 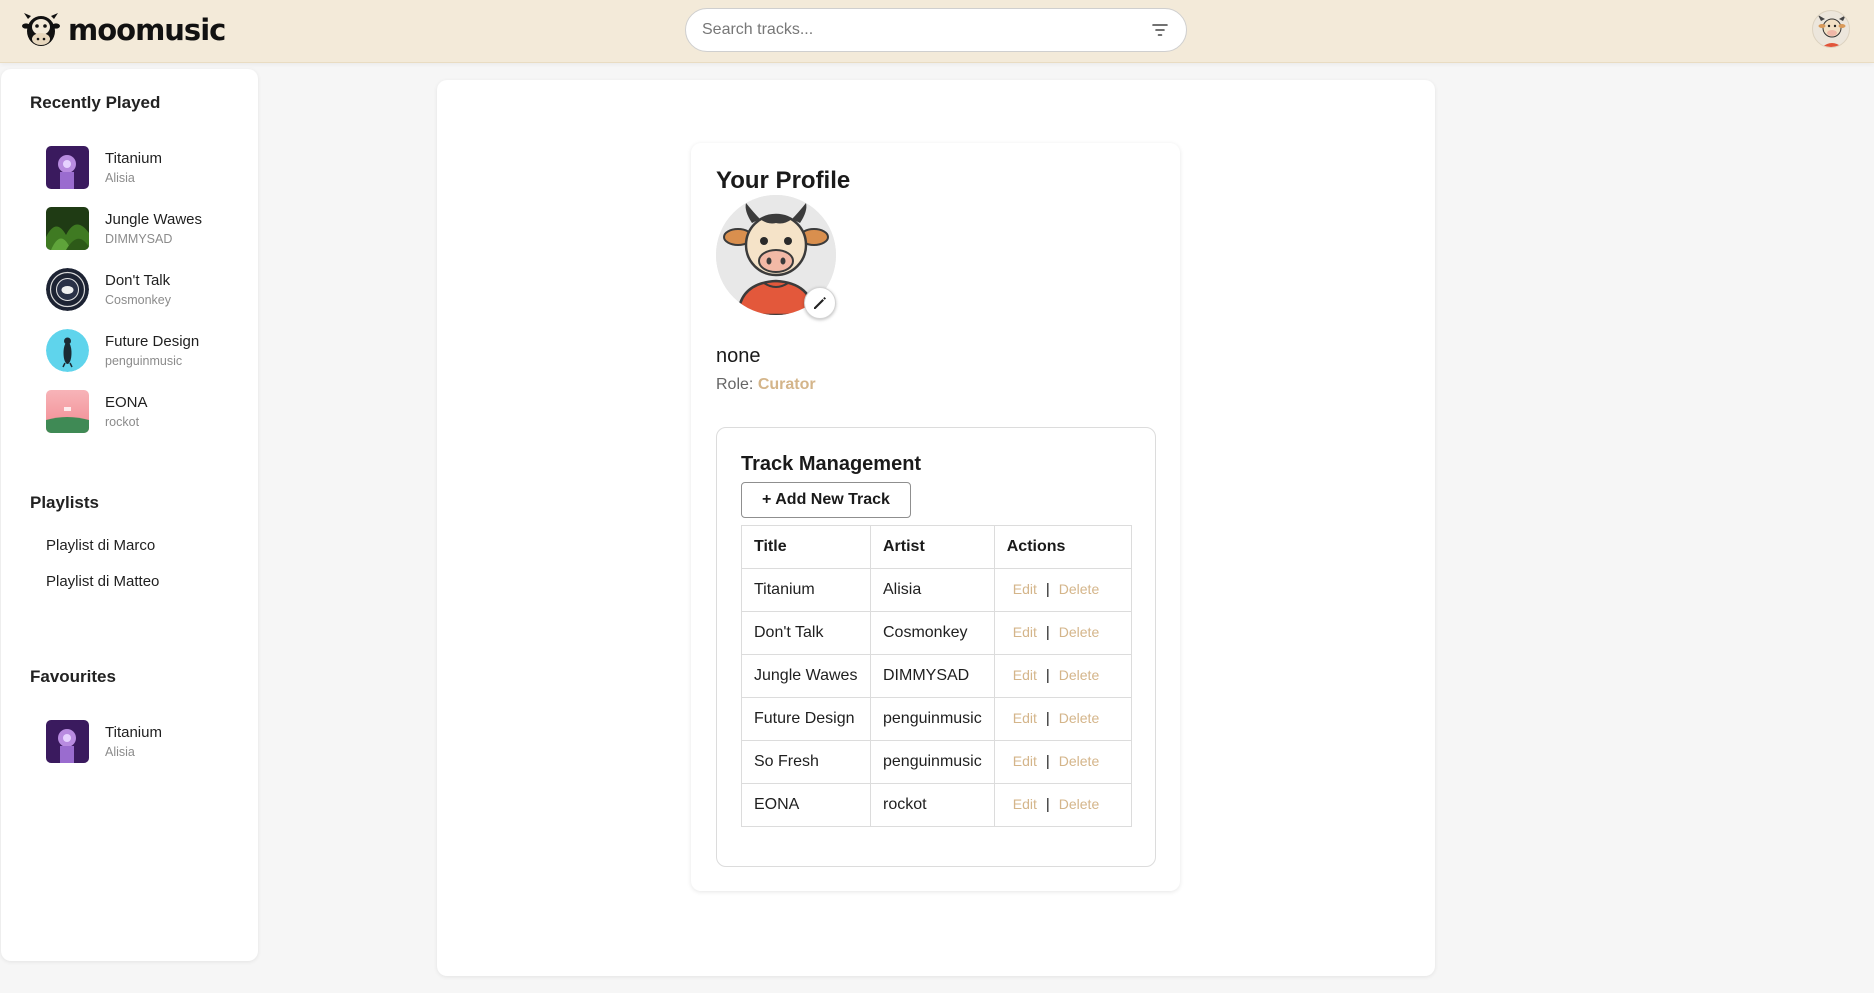 What do you see at coordinates (735, 384) in the screenshot?
I see `role-label: Role:` at bounding box center [735, 384].